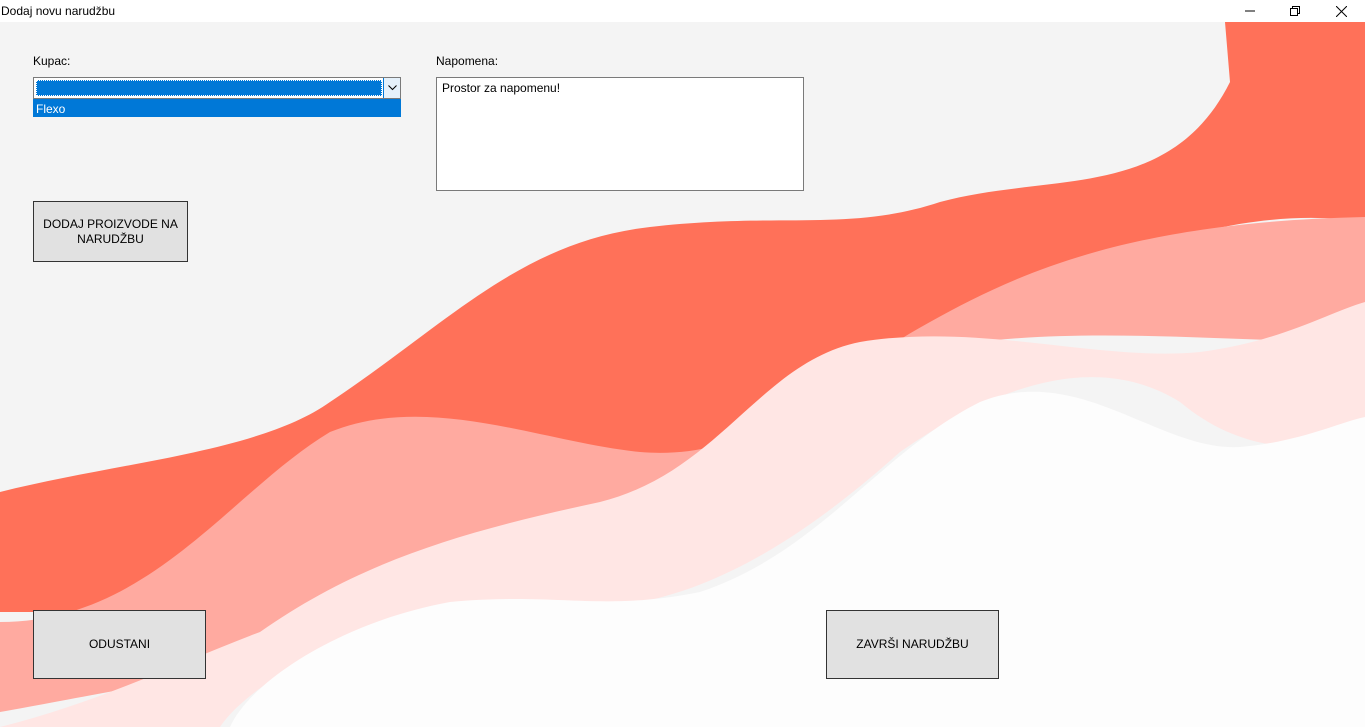  I want to click on close-icon, so click(1341, 11).